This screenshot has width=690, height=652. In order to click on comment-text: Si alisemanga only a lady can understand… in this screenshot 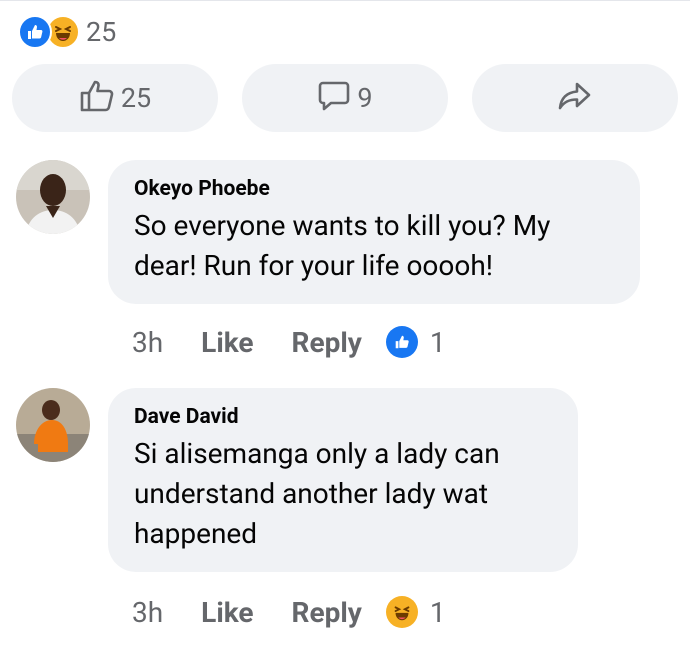, I will do `click(317, 493)`.